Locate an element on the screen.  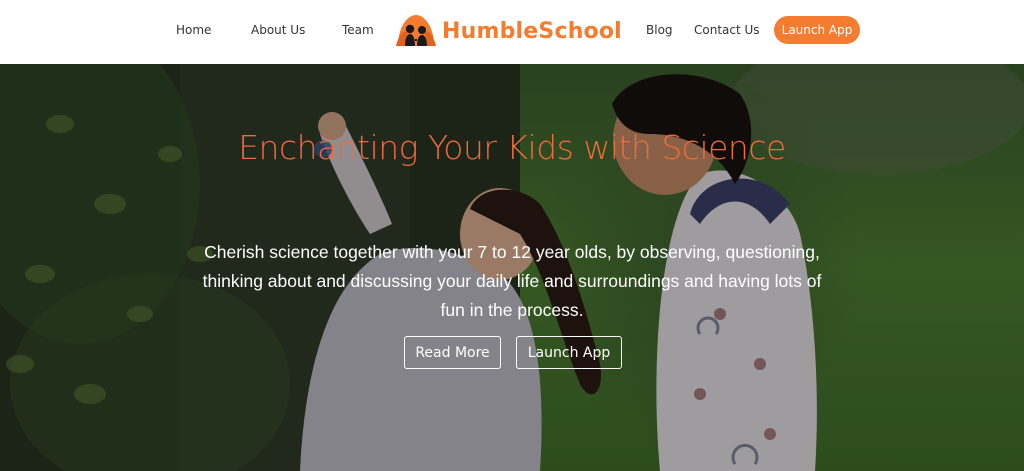
children-silhouette-logo-icon is located at coordinates (416, 30).